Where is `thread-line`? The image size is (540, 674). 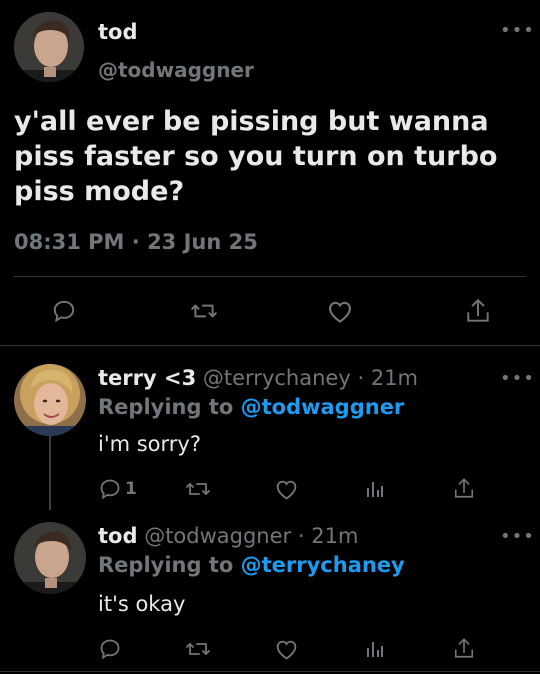 thread-line is located at coordinates (50, 472).